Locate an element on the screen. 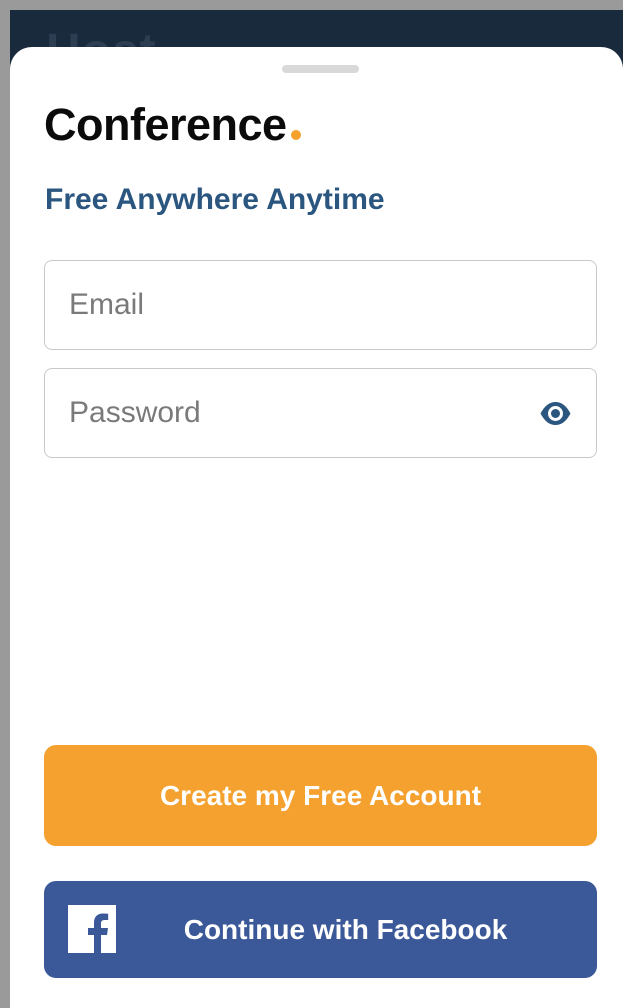 This screenshot has height=1008, width=623. brand-name: Conference is located at coordinates (165, 124).